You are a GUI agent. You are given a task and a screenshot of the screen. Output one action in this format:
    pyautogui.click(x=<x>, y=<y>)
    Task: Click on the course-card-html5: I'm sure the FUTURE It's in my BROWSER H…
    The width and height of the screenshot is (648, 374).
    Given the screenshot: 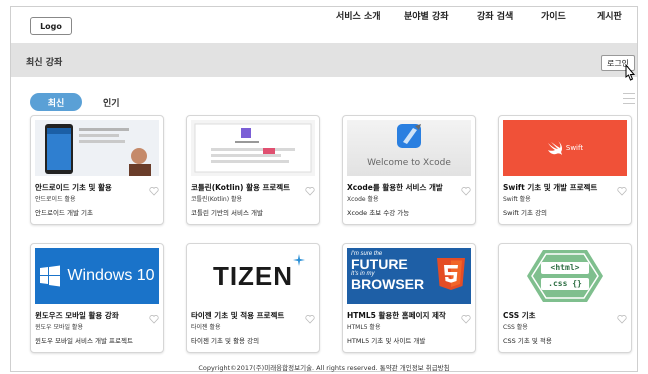 What is the action you would take?
    pyautogui.click(x=409, y=298)
    